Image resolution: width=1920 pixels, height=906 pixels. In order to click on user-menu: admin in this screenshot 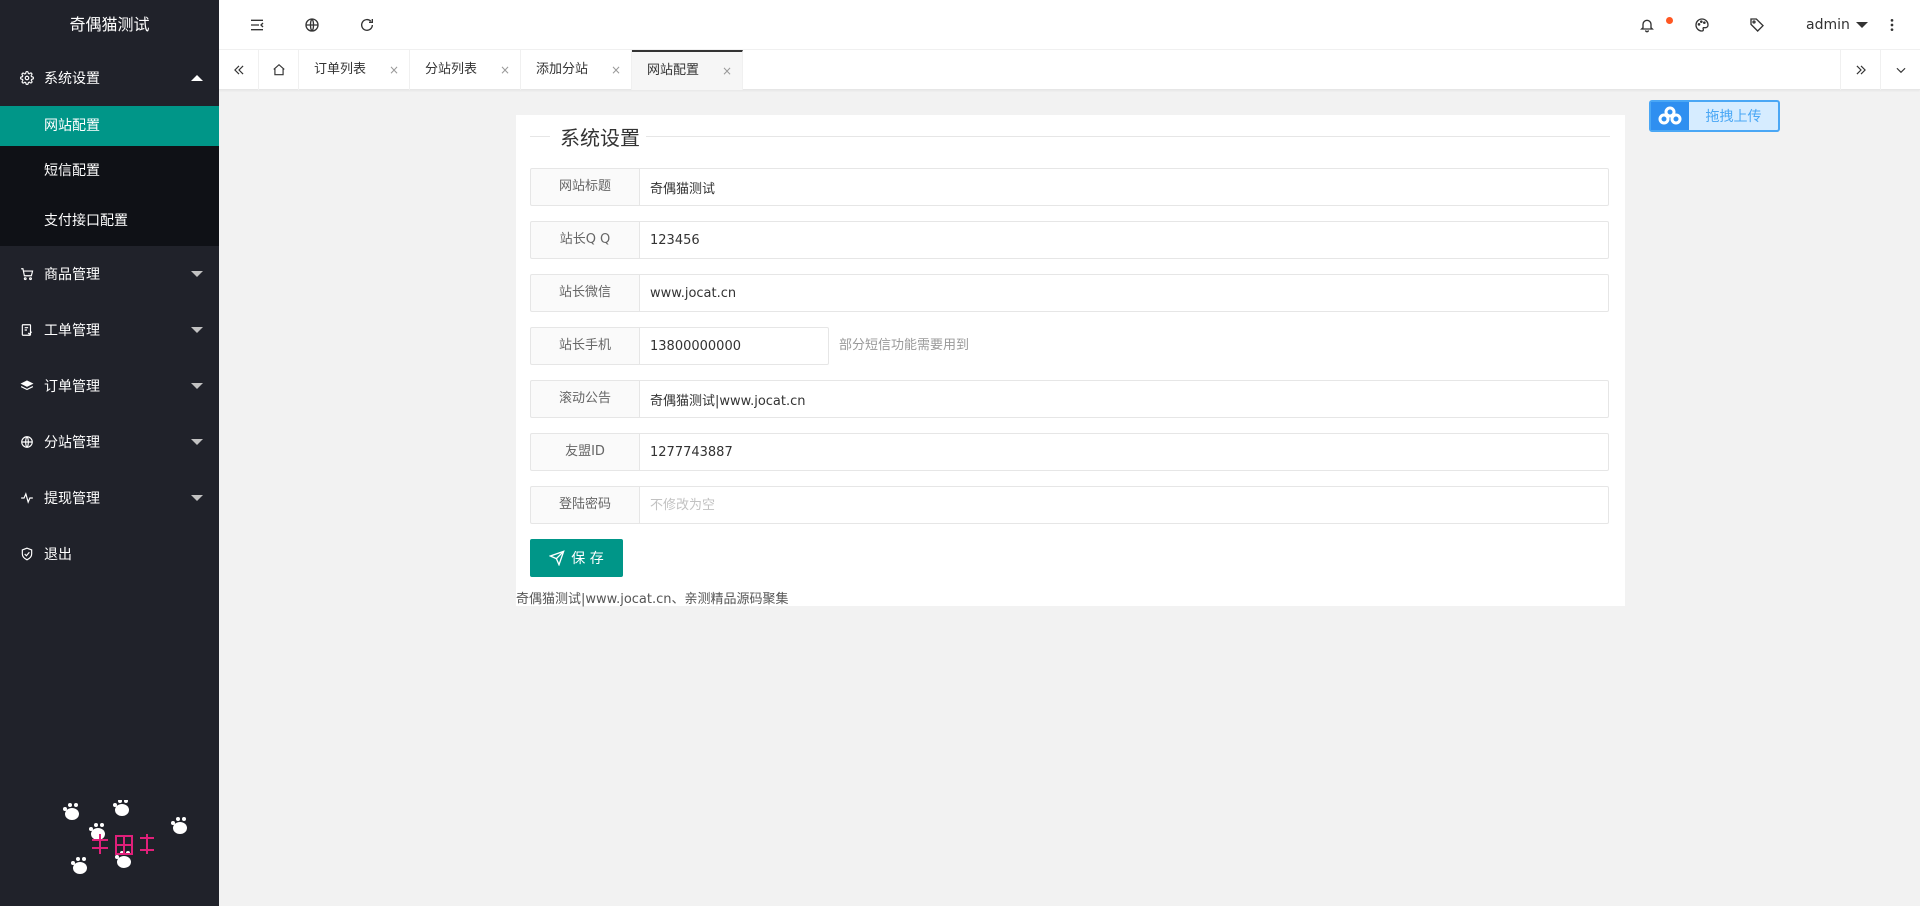, I will do `click(1837, 25)`.